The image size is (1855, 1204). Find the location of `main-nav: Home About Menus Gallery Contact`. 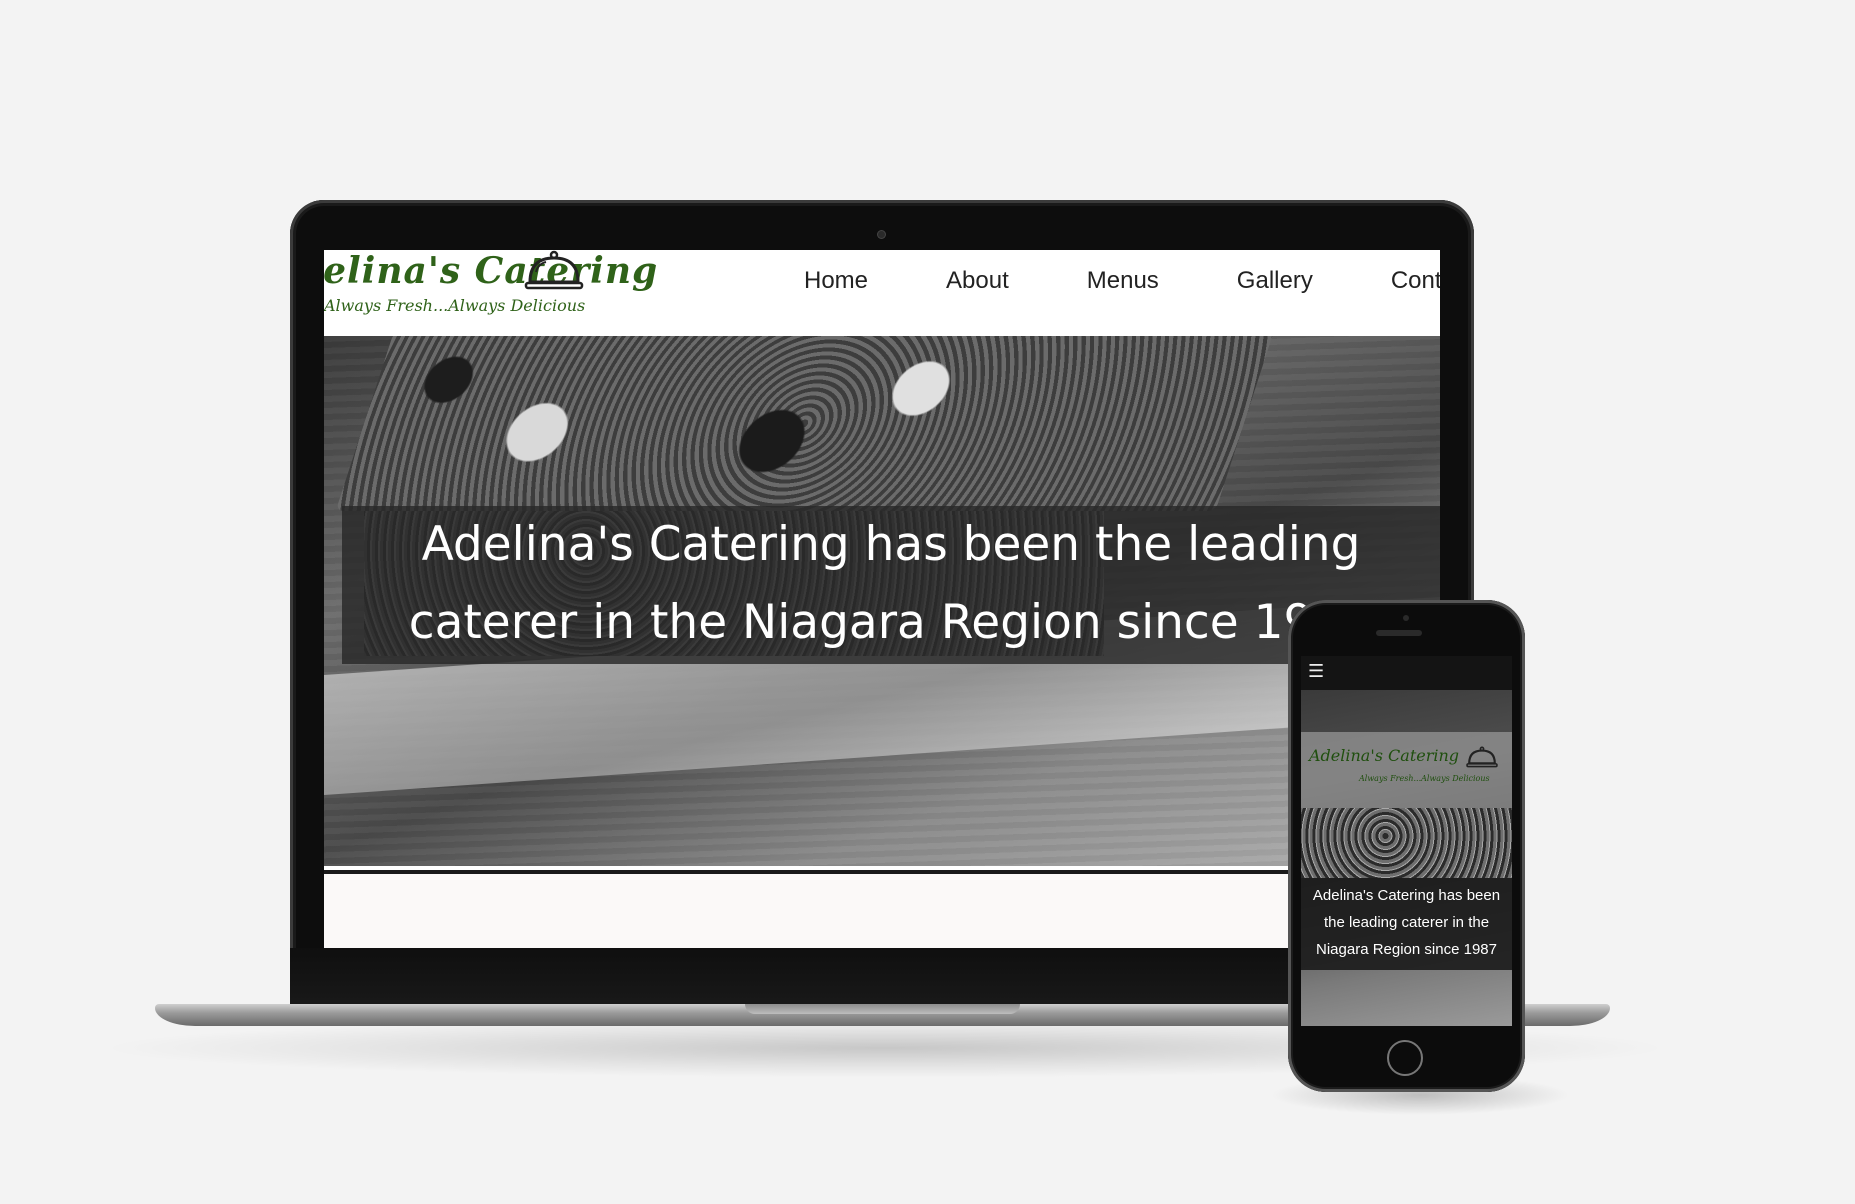

main-nav: Home About Menus Gallery Contact is located at coordinates (1122, 287).